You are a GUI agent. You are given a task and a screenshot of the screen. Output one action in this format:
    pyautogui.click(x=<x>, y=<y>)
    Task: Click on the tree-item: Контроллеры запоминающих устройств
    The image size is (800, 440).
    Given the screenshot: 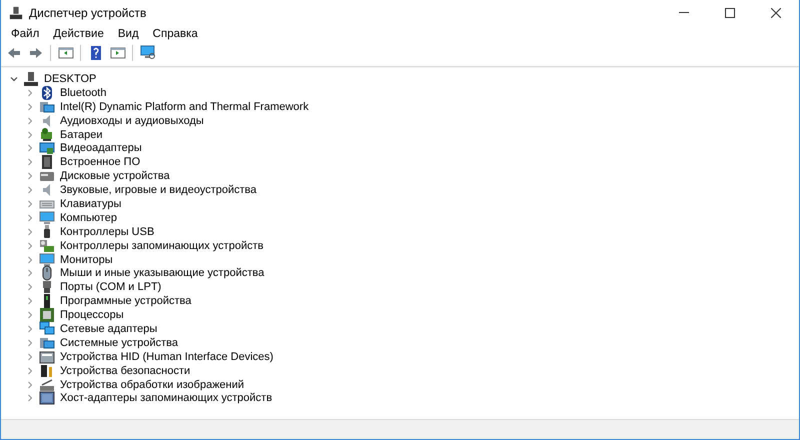 What is the action you would take?
    pyautogui.click(x=162, y=246)
    